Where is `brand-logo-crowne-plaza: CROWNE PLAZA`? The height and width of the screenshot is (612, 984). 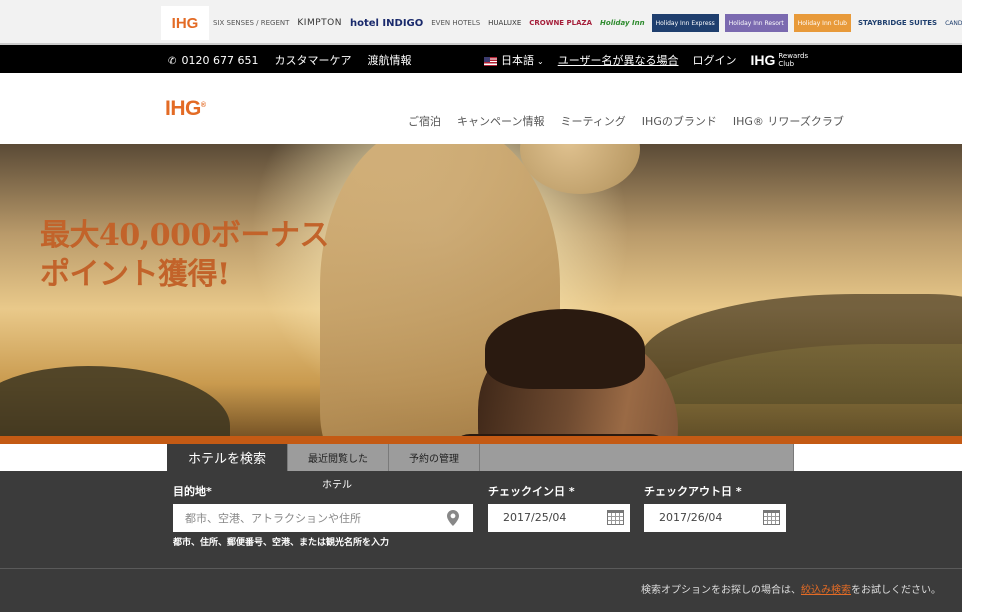 brand-logo-crowne-plaza: CROWNE PLAZA is located at coordinates (560, 23).